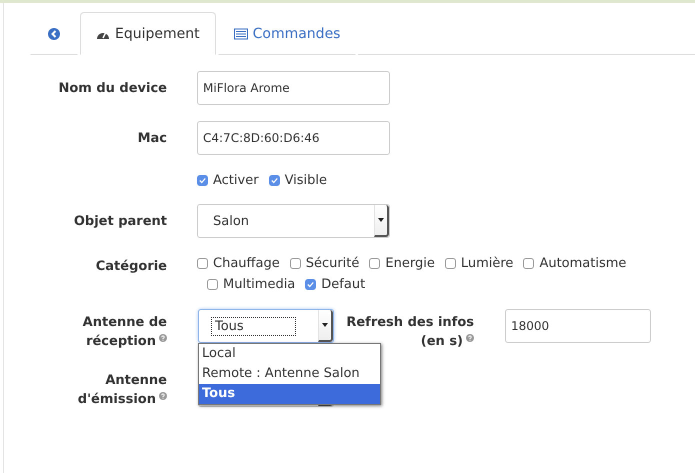 The height and width of the screenshot is (473, 695). I want to click on field-label: Nom du device, so click(112, 88).